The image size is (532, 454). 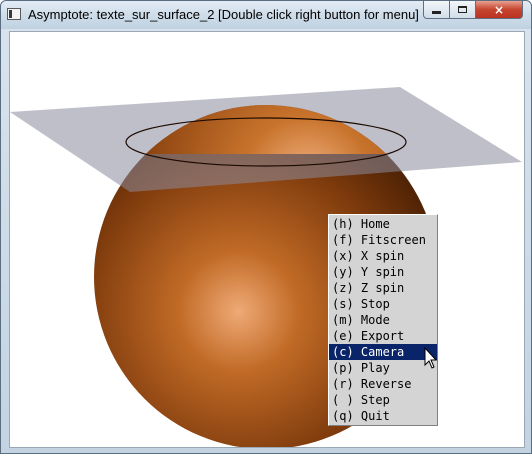 I want to click on minimize-button, so click(x=436, y=10).